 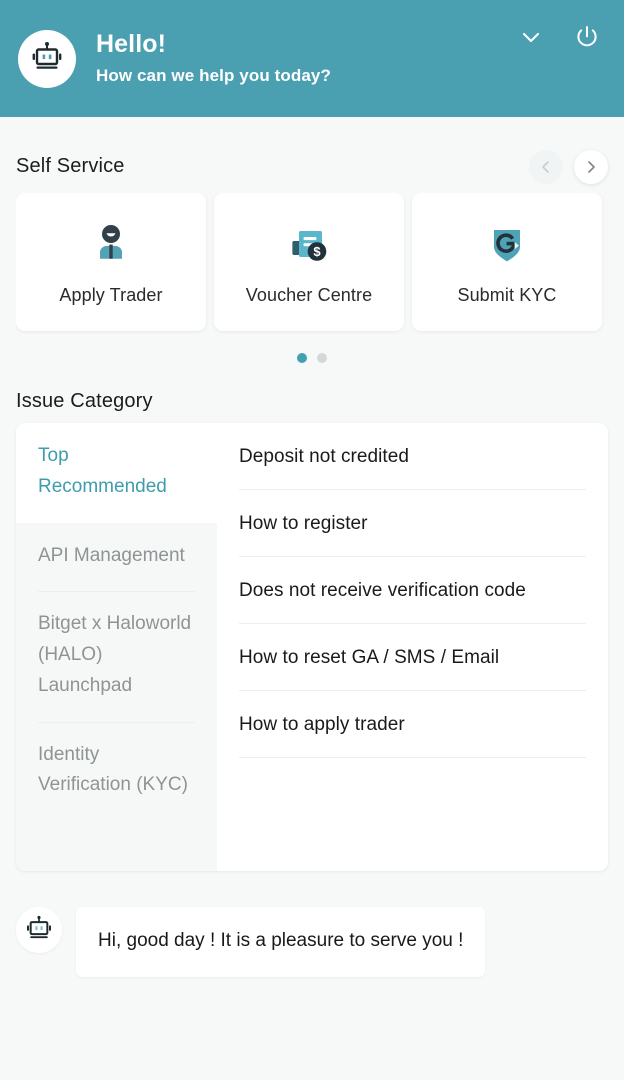 I want to click on chevron-right-icon, so click(x=591, y=166).